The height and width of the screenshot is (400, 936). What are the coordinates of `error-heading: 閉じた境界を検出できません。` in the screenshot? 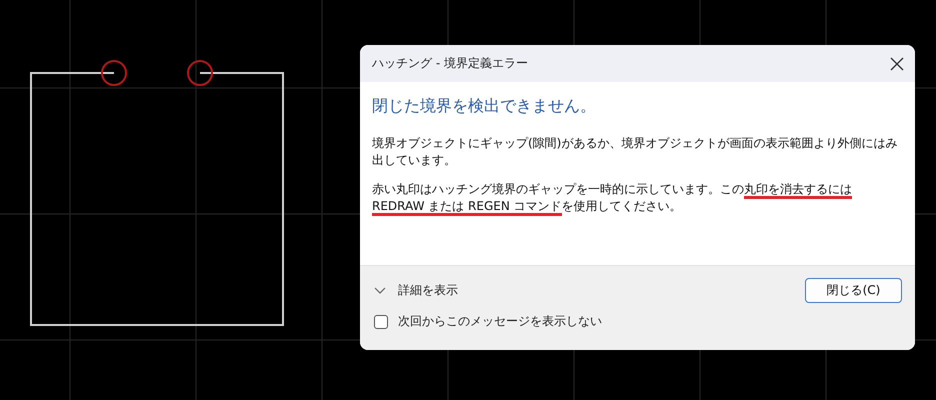 It's located at (484, 106).